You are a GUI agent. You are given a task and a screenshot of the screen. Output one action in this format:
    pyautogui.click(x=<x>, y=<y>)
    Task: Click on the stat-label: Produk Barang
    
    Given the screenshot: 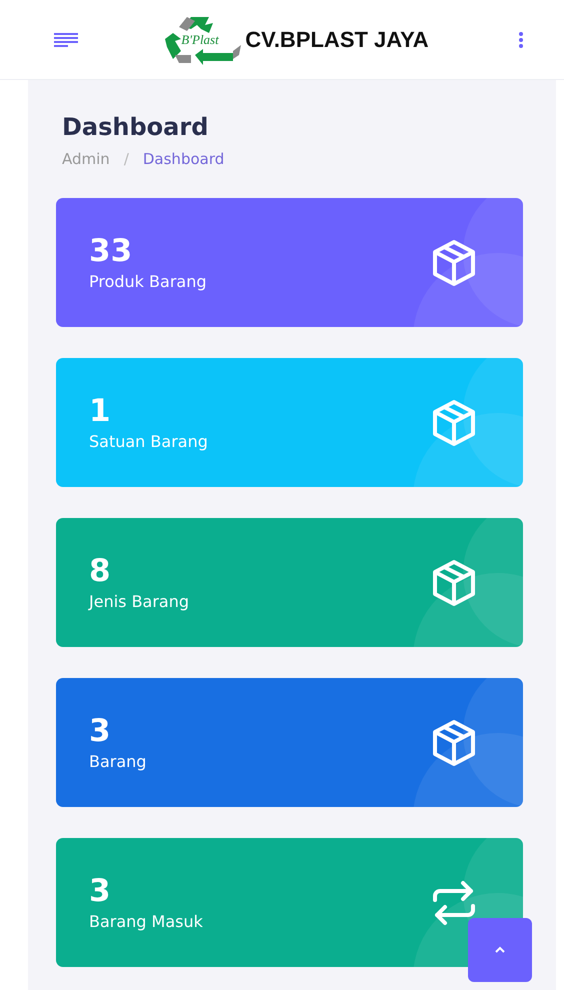 What is the action you would take?
    pyautogui.click(x=148, y=281)
    